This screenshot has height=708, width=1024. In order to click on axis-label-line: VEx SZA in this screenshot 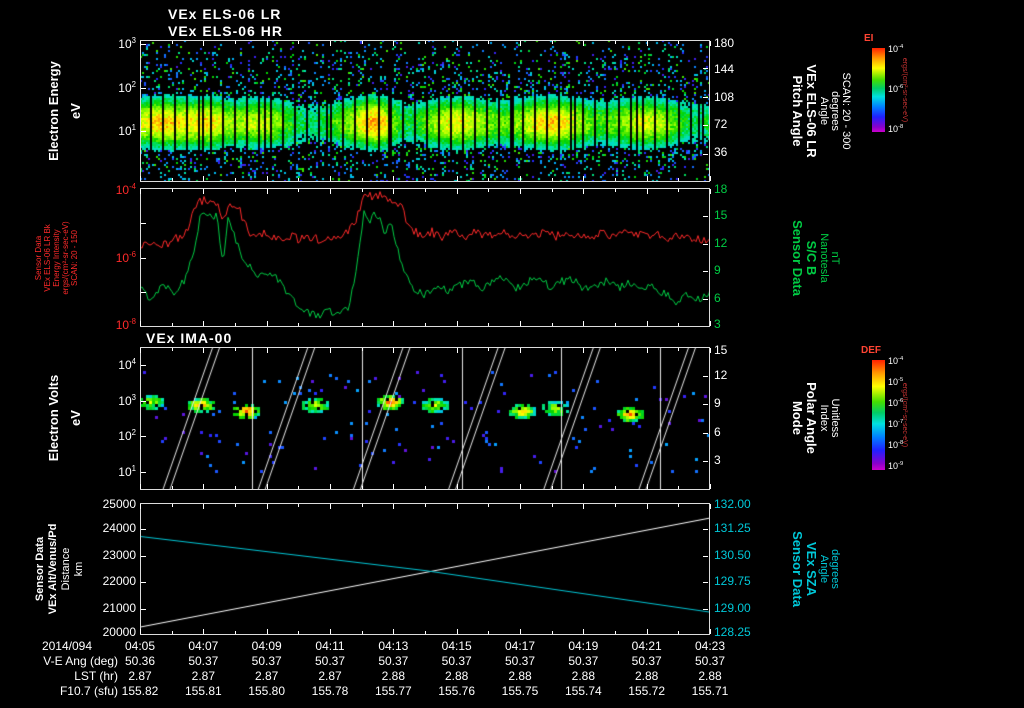, I will do `click(811, 569)`.